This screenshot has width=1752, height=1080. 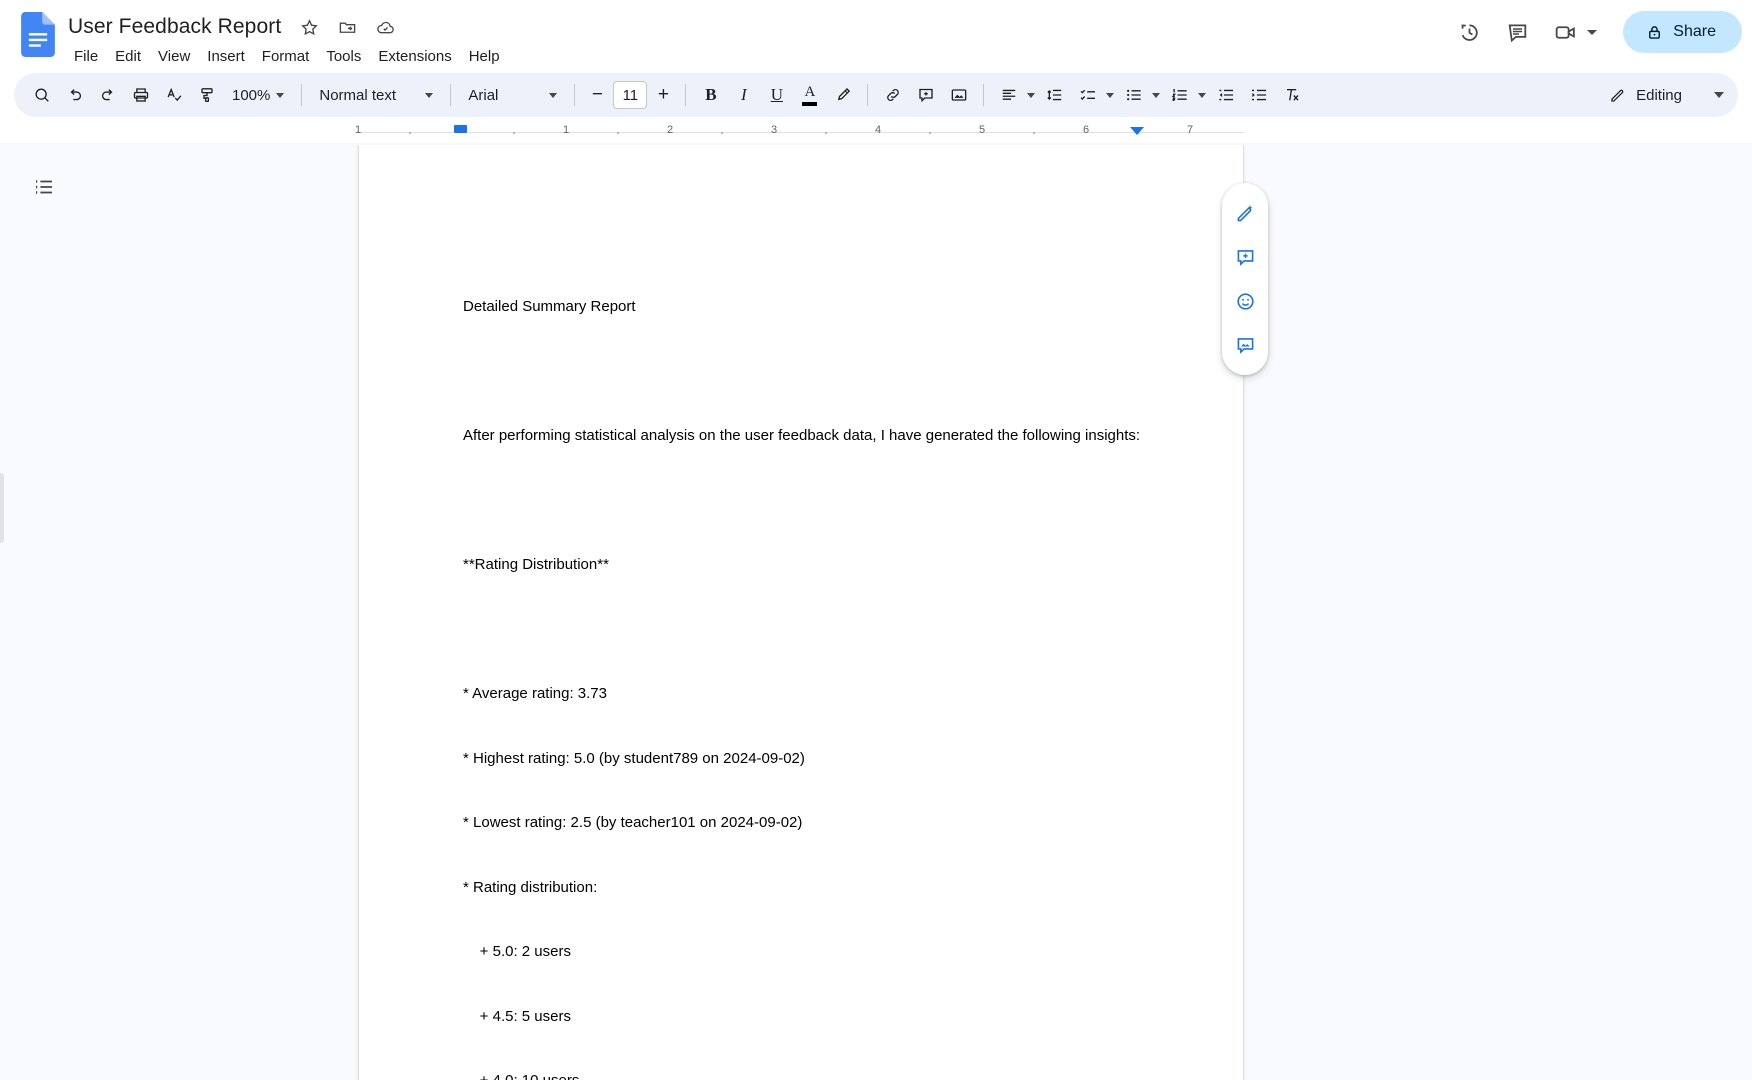 I want to click on insert-image-icon, so click(x=958, y=95).